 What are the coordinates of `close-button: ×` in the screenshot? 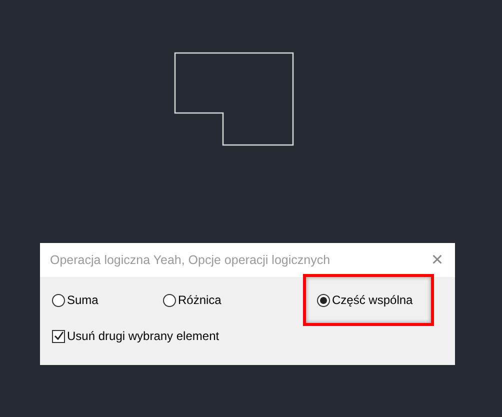 It's located at (437, 260).